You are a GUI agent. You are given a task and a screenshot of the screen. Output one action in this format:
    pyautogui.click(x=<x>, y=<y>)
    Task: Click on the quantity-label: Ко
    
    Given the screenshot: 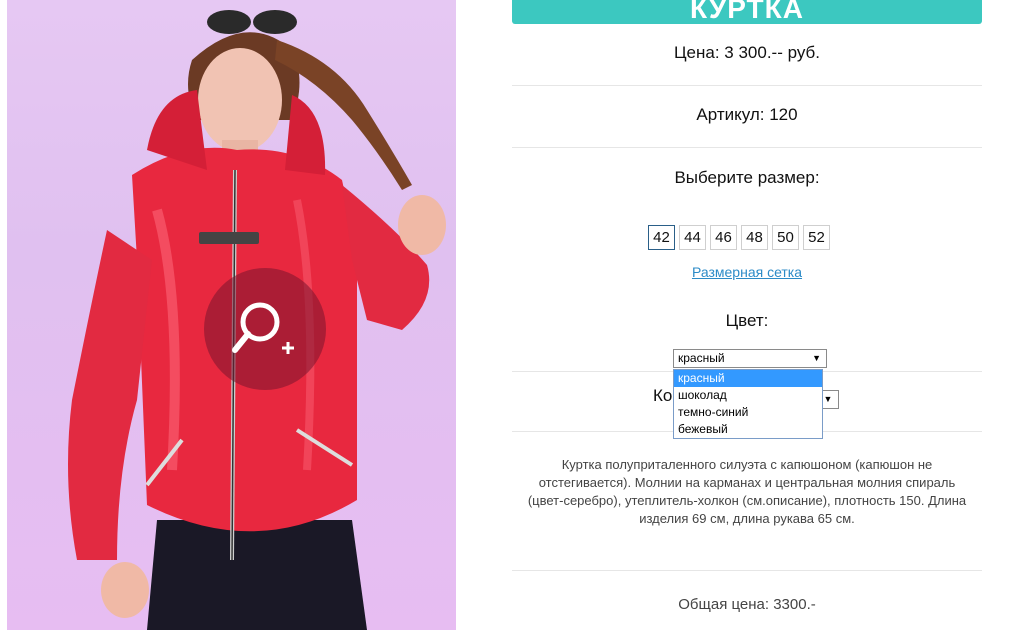 What is the action you would take?
    pyautogui.click(x=663, y=395)
    